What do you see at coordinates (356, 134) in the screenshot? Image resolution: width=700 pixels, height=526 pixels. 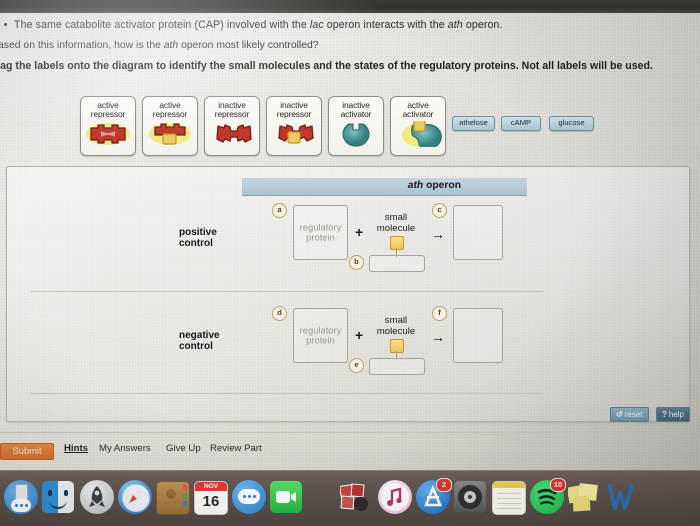 I see `activator-inactive-icon` at bounding box center [356, 134].